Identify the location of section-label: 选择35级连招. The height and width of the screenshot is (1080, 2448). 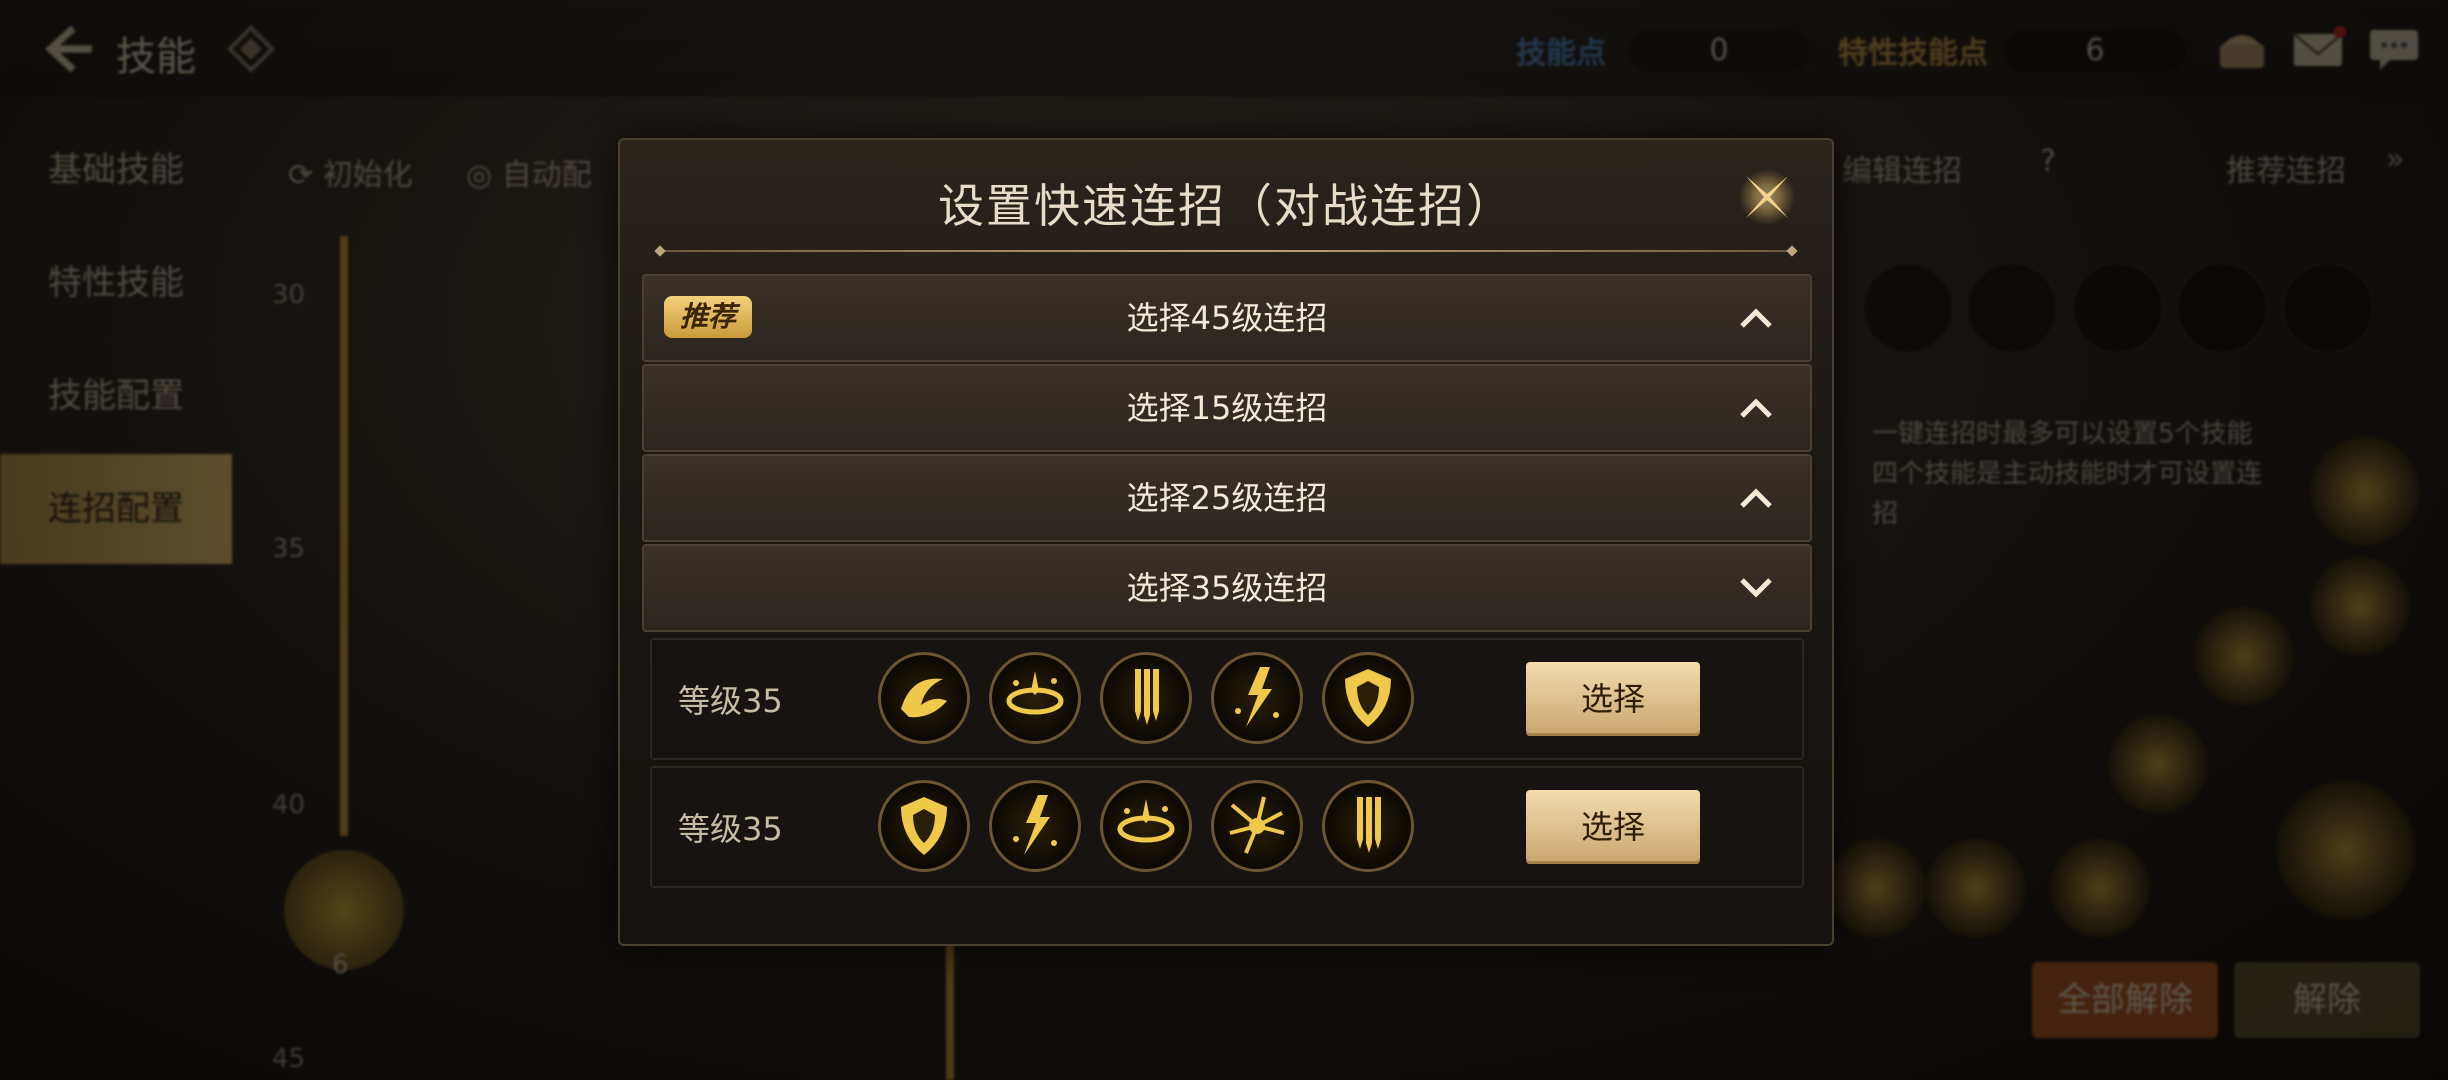
(1227, 588).